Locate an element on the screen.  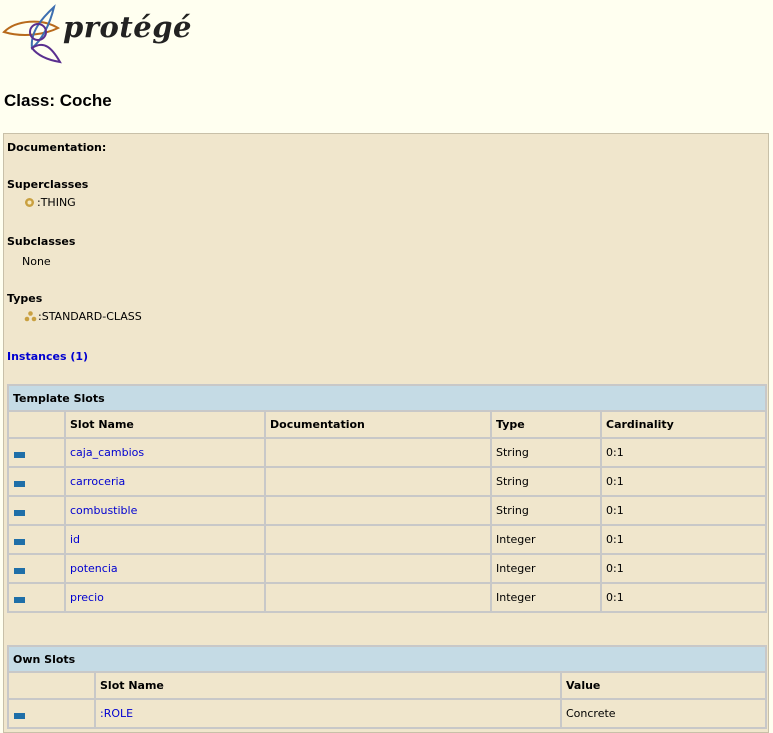
own-slots-table: Own Slots Slot Name Value :ROLE Concrete is located at coordinates (387, 687).